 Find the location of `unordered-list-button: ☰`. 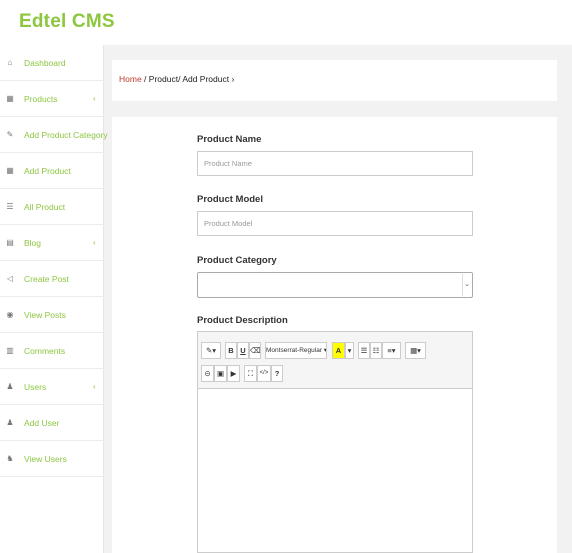

unordered-list-button: ☰ is located at coordinates (364, 350).